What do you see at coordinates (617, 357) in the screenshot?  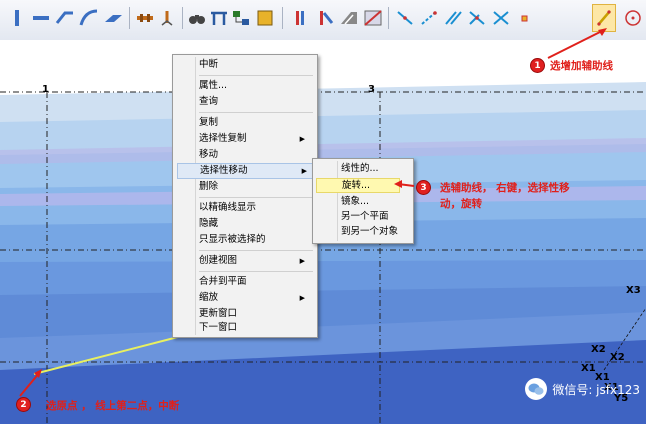 I see `grid-label-x2b: X2` at bounding box center [617, 357].